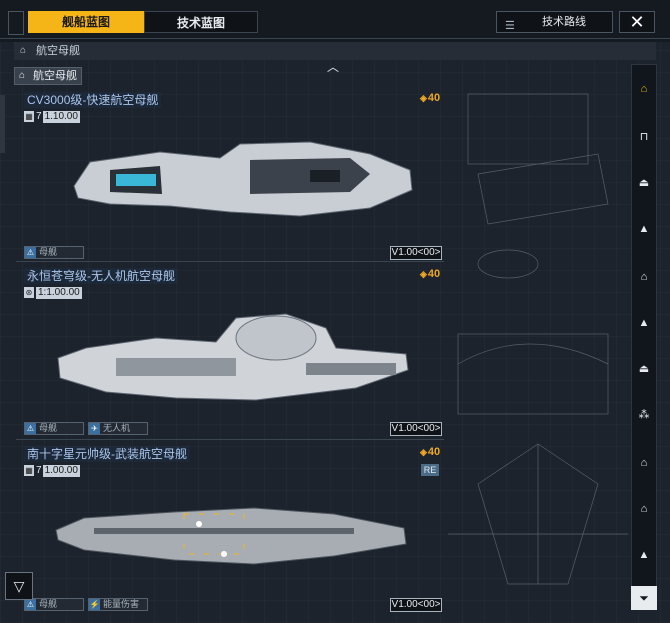 Image resolution: width=670 pixels, height=623 pixels. What do you see at coordinates (93, 100) in the screenshot?
I see `ship-name: CV3000级-快速航空母舰` at bounding box center [93, 100].